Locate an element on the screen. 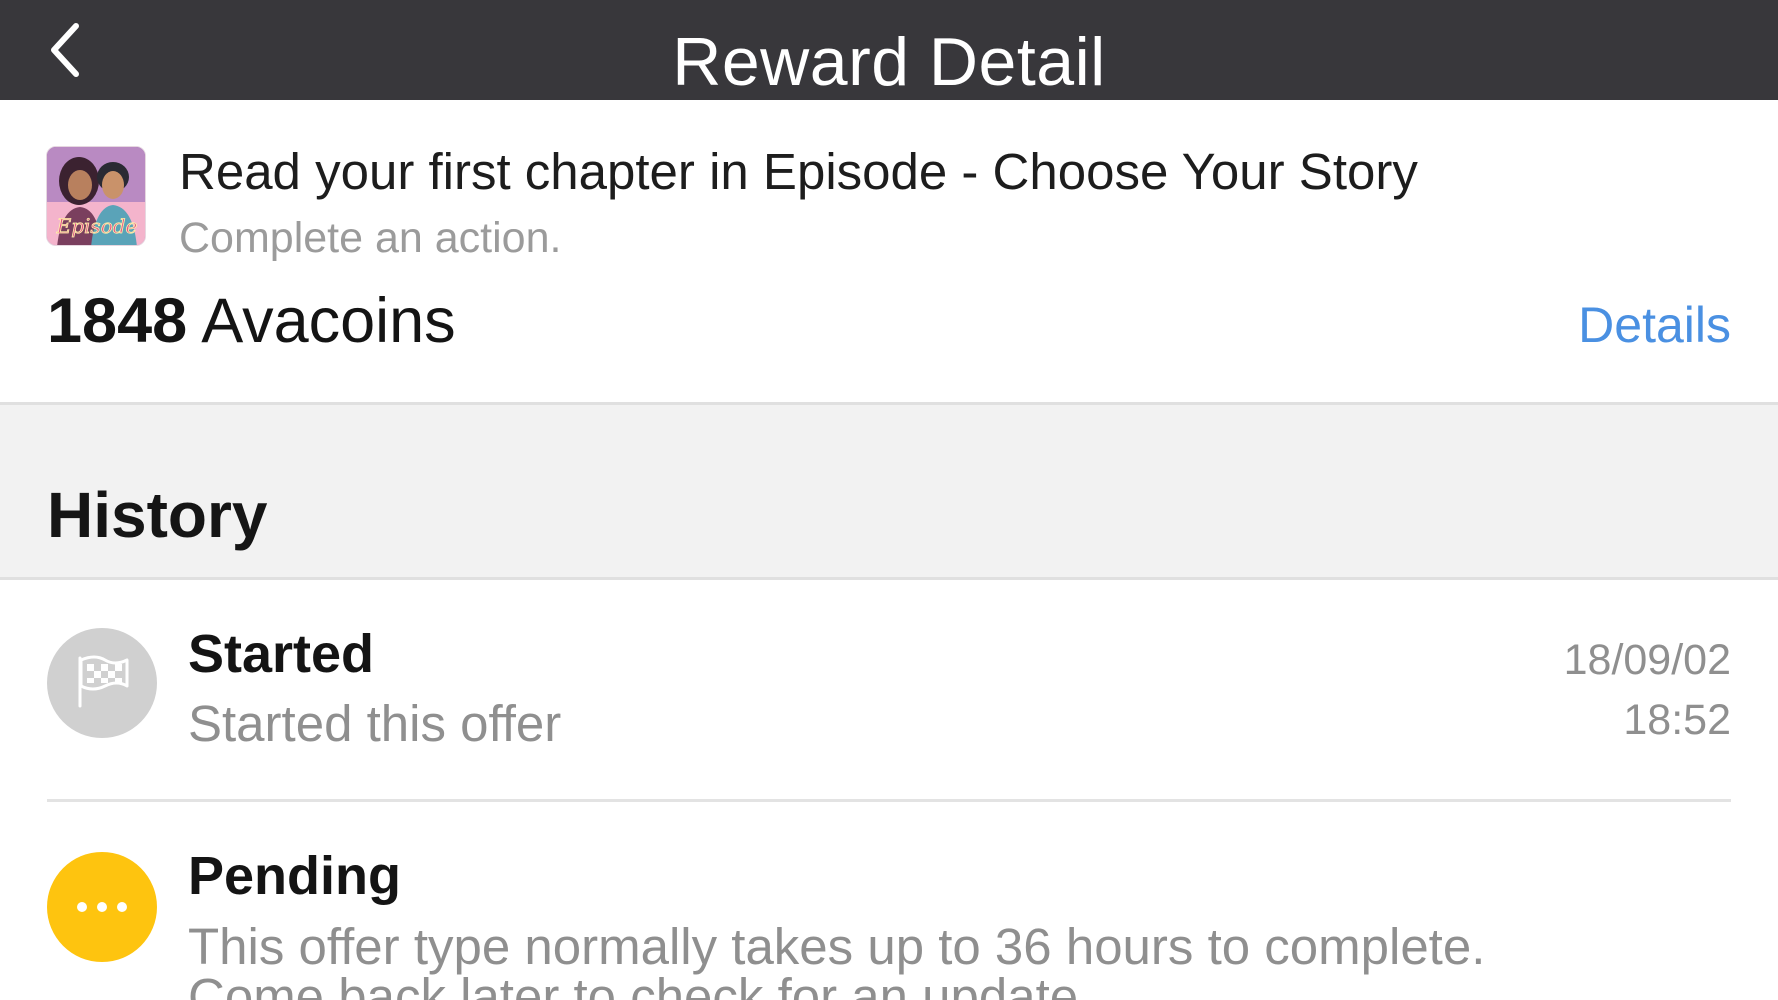 Image resolution: width=1778 pixels, height=1000 pixels. offer-subtitle: Complete an action. is located at coordinates (370, 238).